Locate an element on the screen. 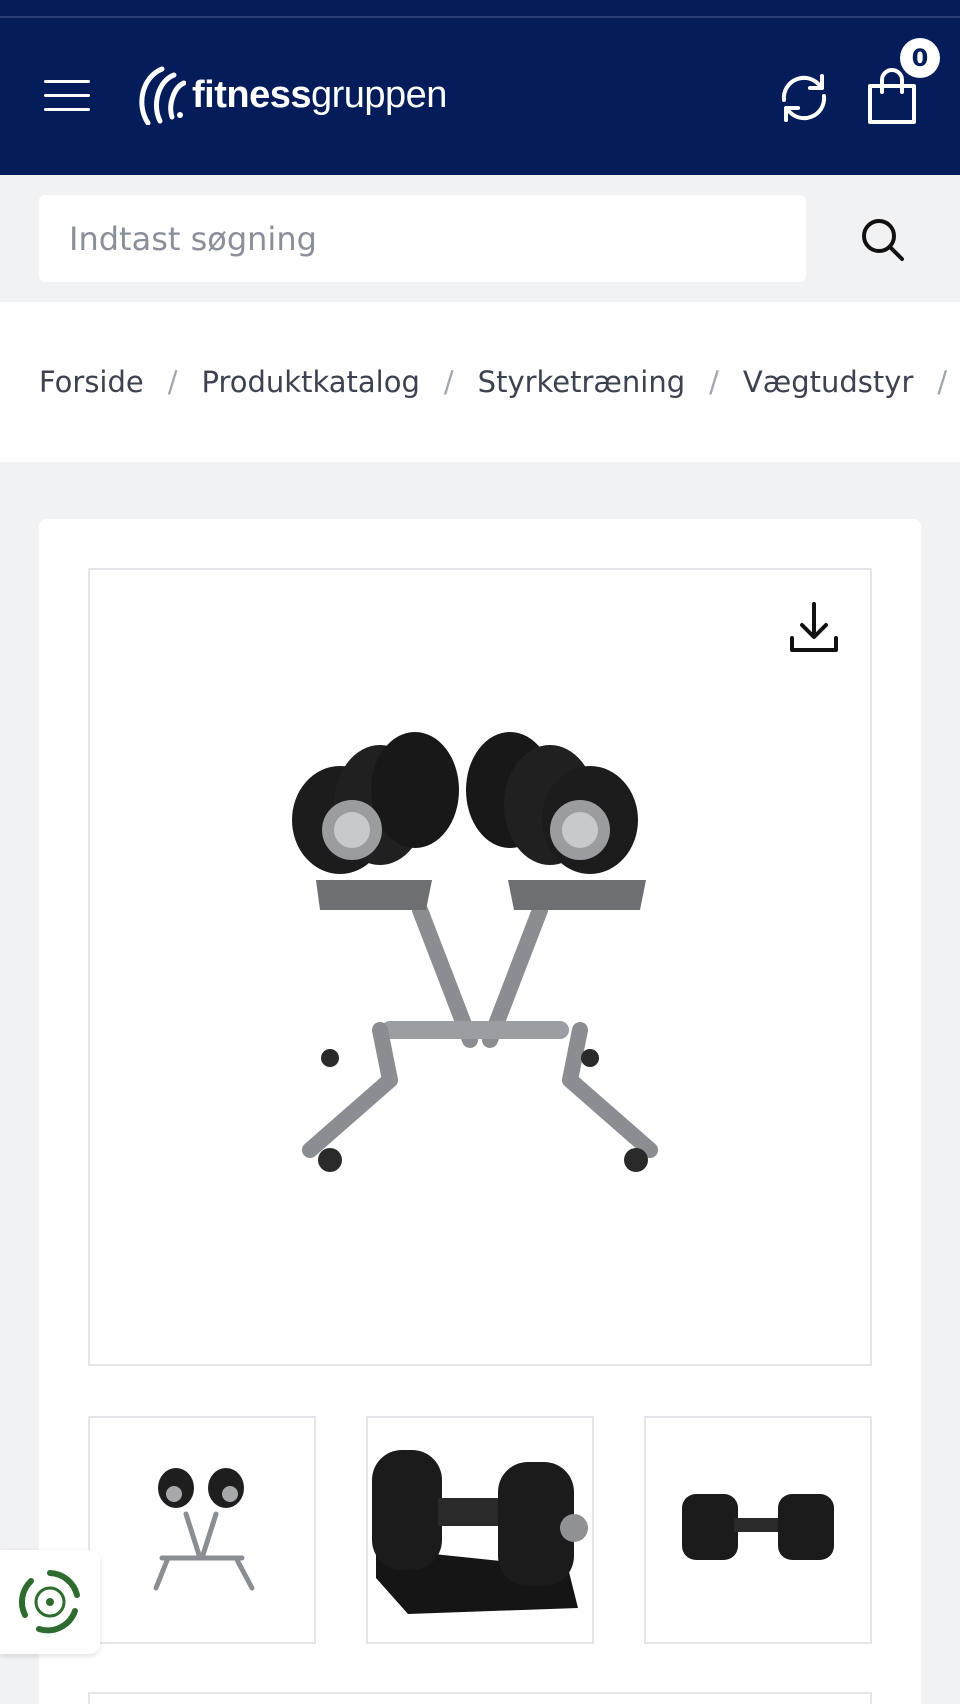  breadcrumb-item-produktkatalog: Produktkatalog is located at coordinates (311, 382).